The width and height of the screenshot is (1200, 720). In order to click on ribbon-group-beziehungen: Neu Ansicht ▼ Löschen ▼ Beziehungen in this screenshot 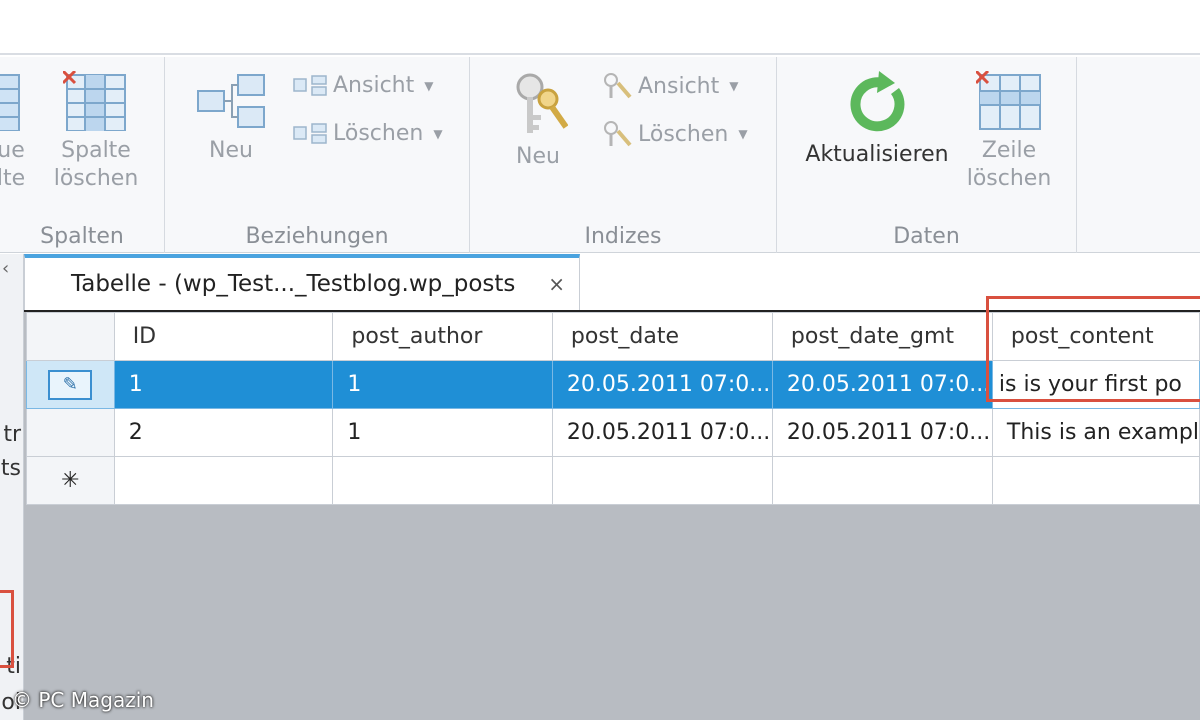, I will do `click(317, 155)`.